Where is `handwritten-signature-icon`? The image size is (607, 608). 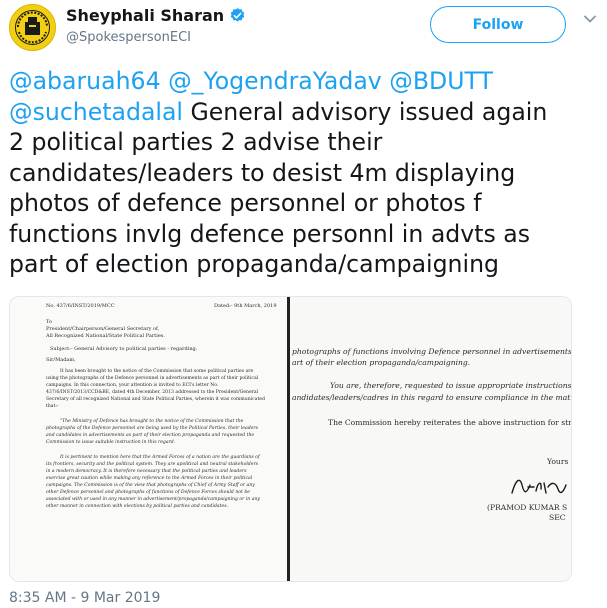
handwritten-signature-icon is located at coordinates (539, 486).